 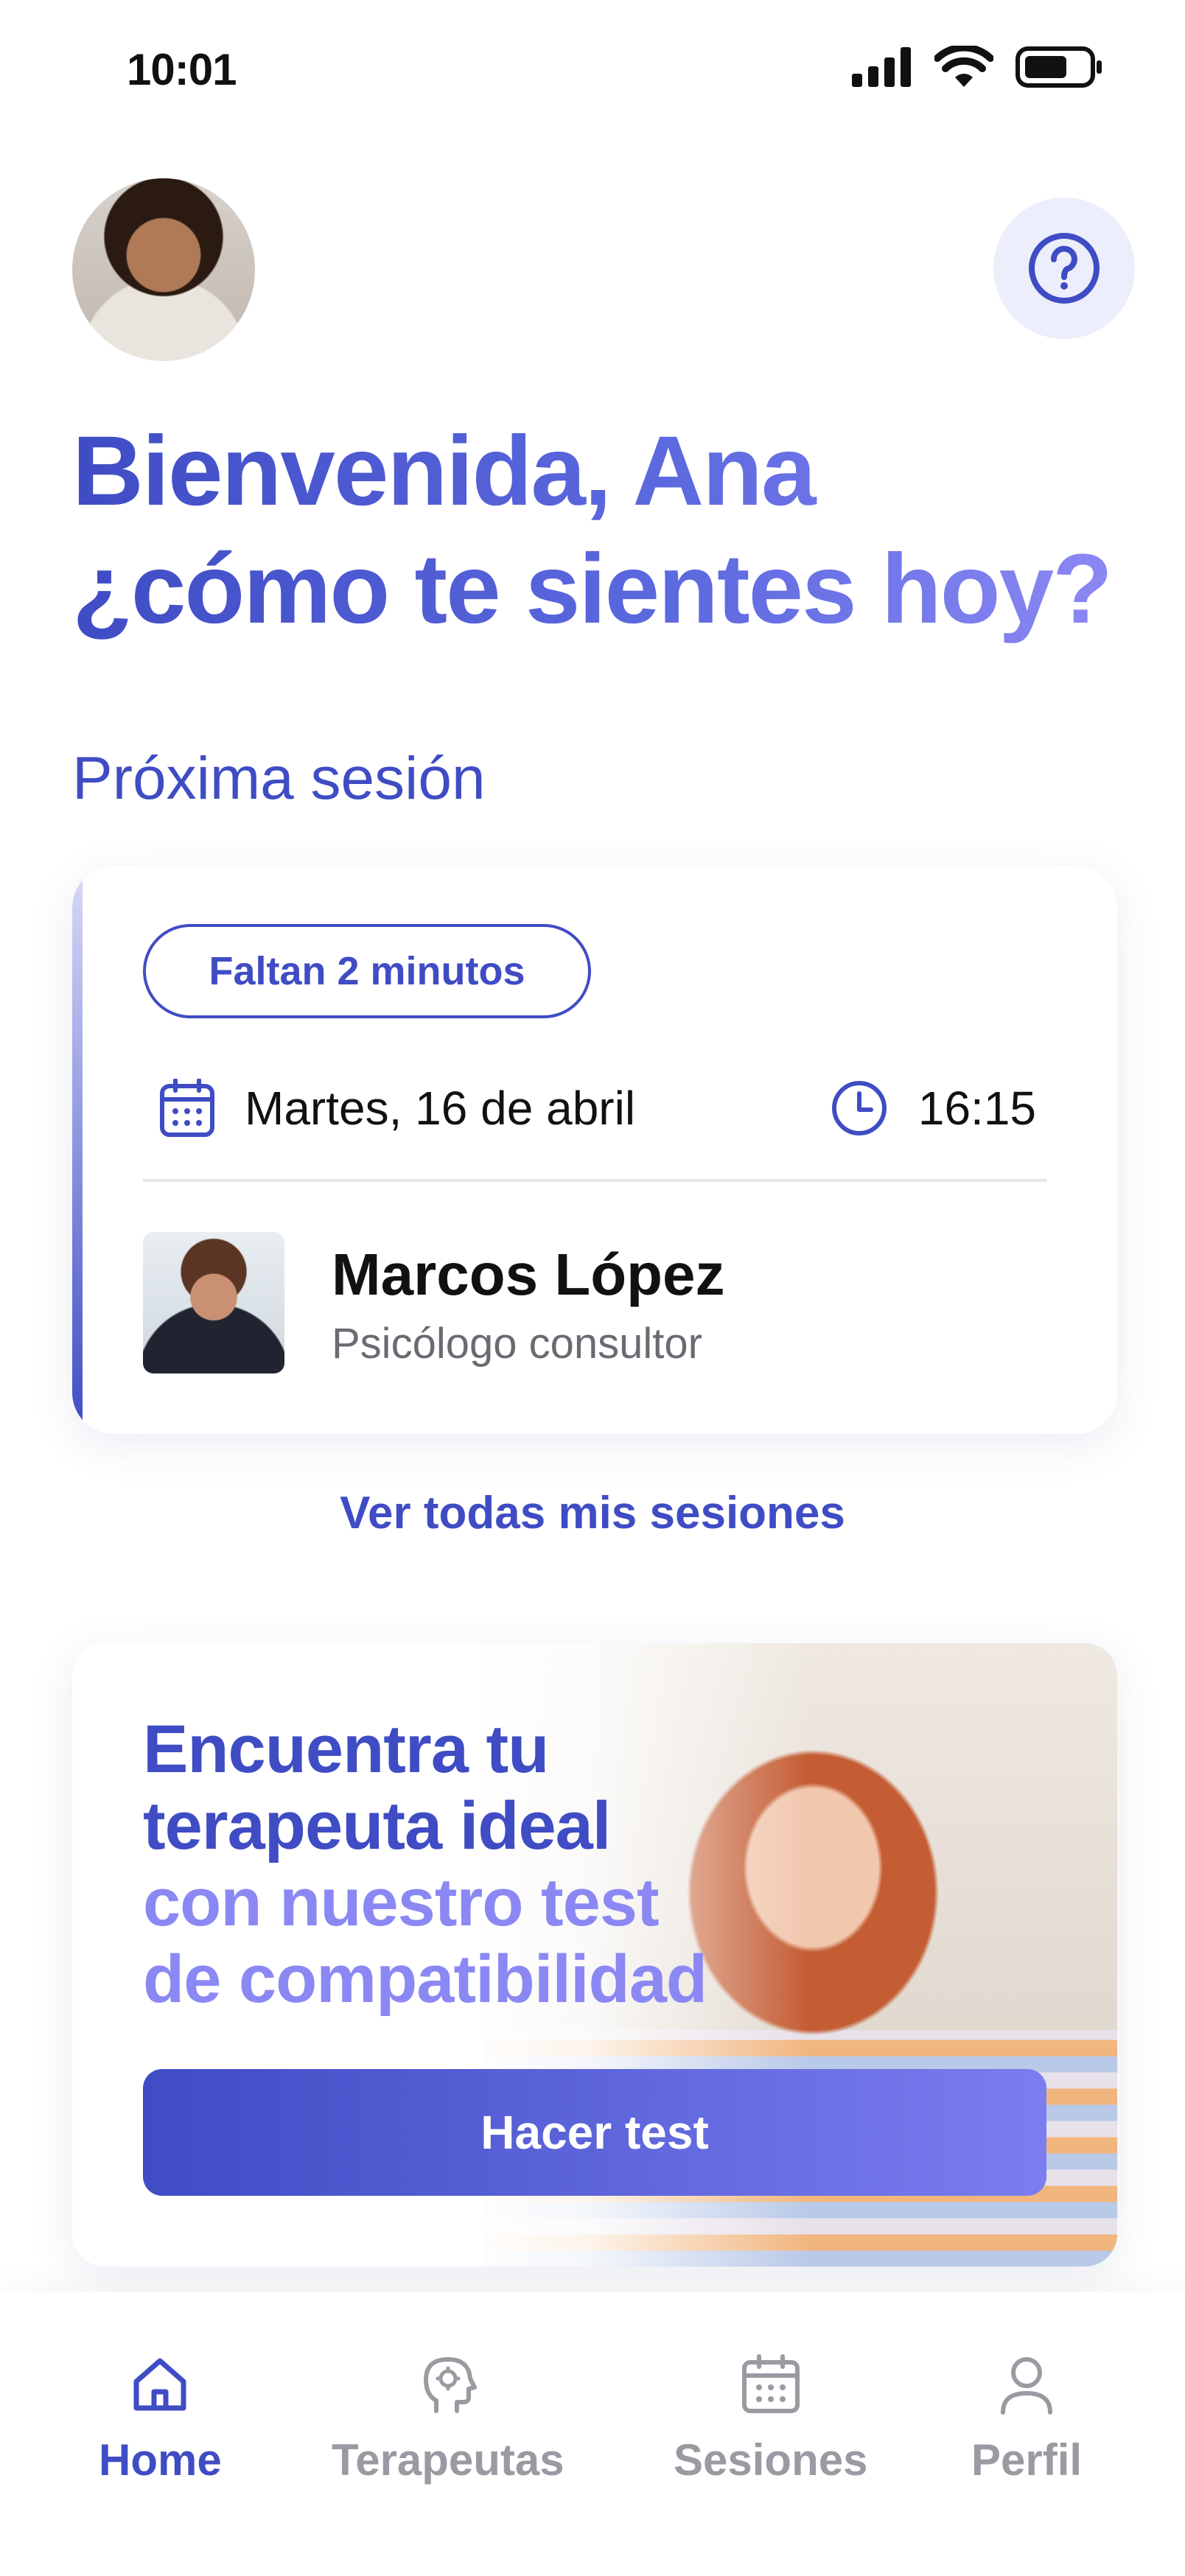 What do you see at coordinates (592, 2434) in the screenshot?
I see `bottom-navigation: Home Terapeutas Sesiones Perfil` at bounding box center [592, 2434].